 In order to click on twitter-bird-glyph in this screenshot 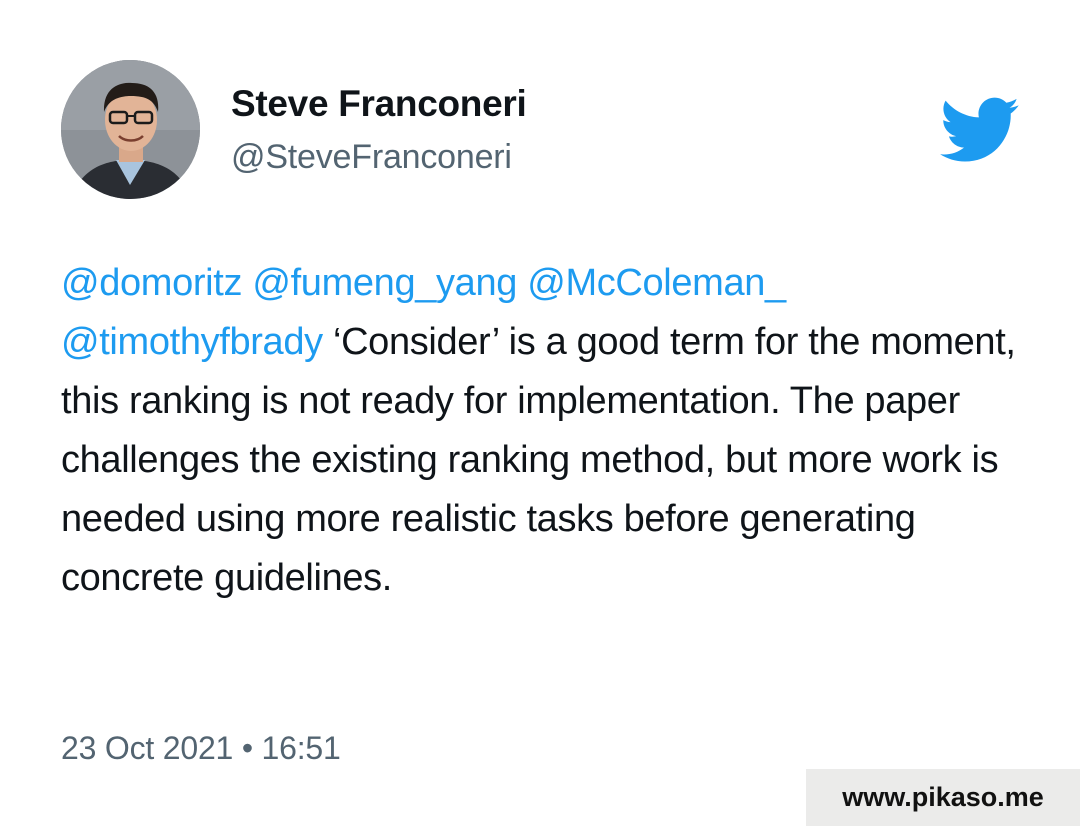, I will do `click(979, 129)`.